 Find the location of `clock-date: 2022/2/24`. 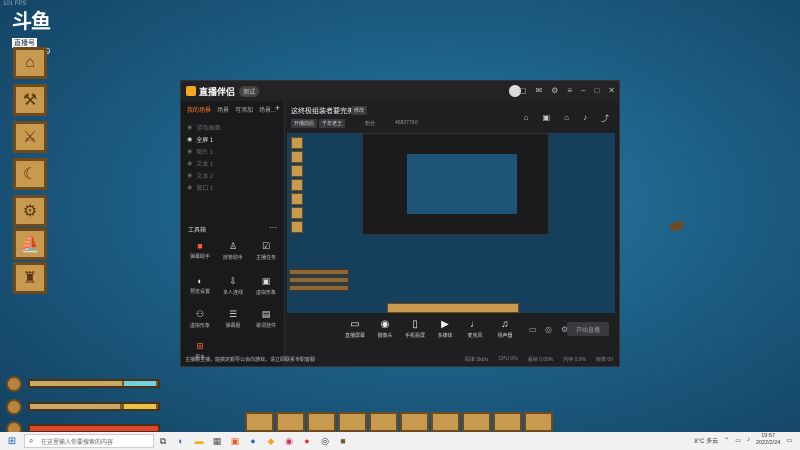

clock-date: 2022/2/24 is located at coordinates (768, 443).